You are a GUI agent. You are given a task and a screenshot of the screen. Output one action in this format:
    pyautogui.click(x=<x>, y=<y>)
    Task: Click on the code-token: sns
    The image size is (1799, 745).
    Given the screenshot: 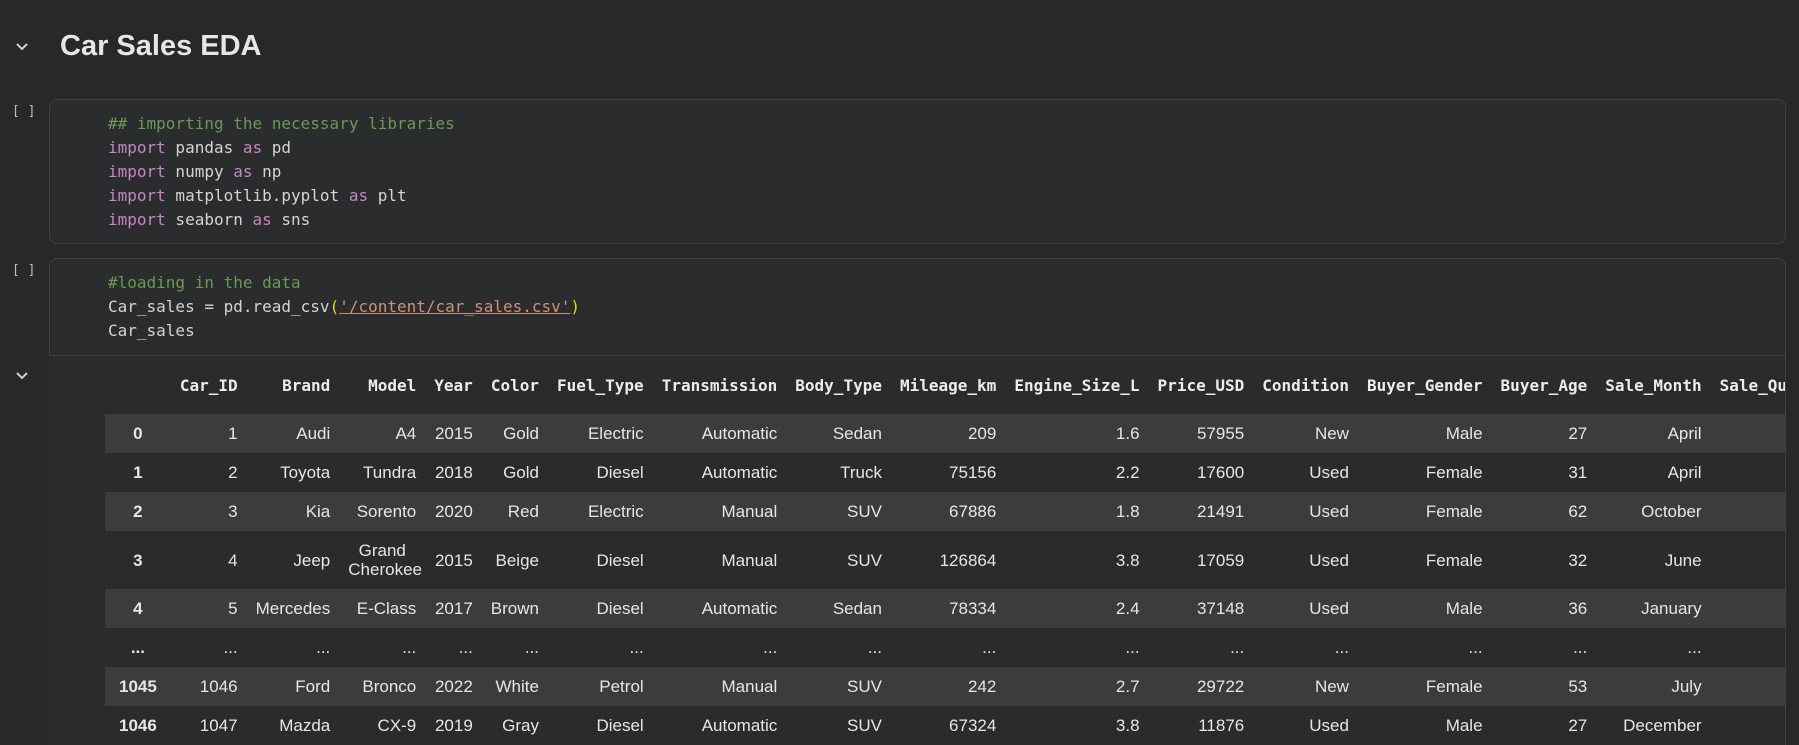 What is the action you would take?
    pyautogui.click(x=291, y=219)
    